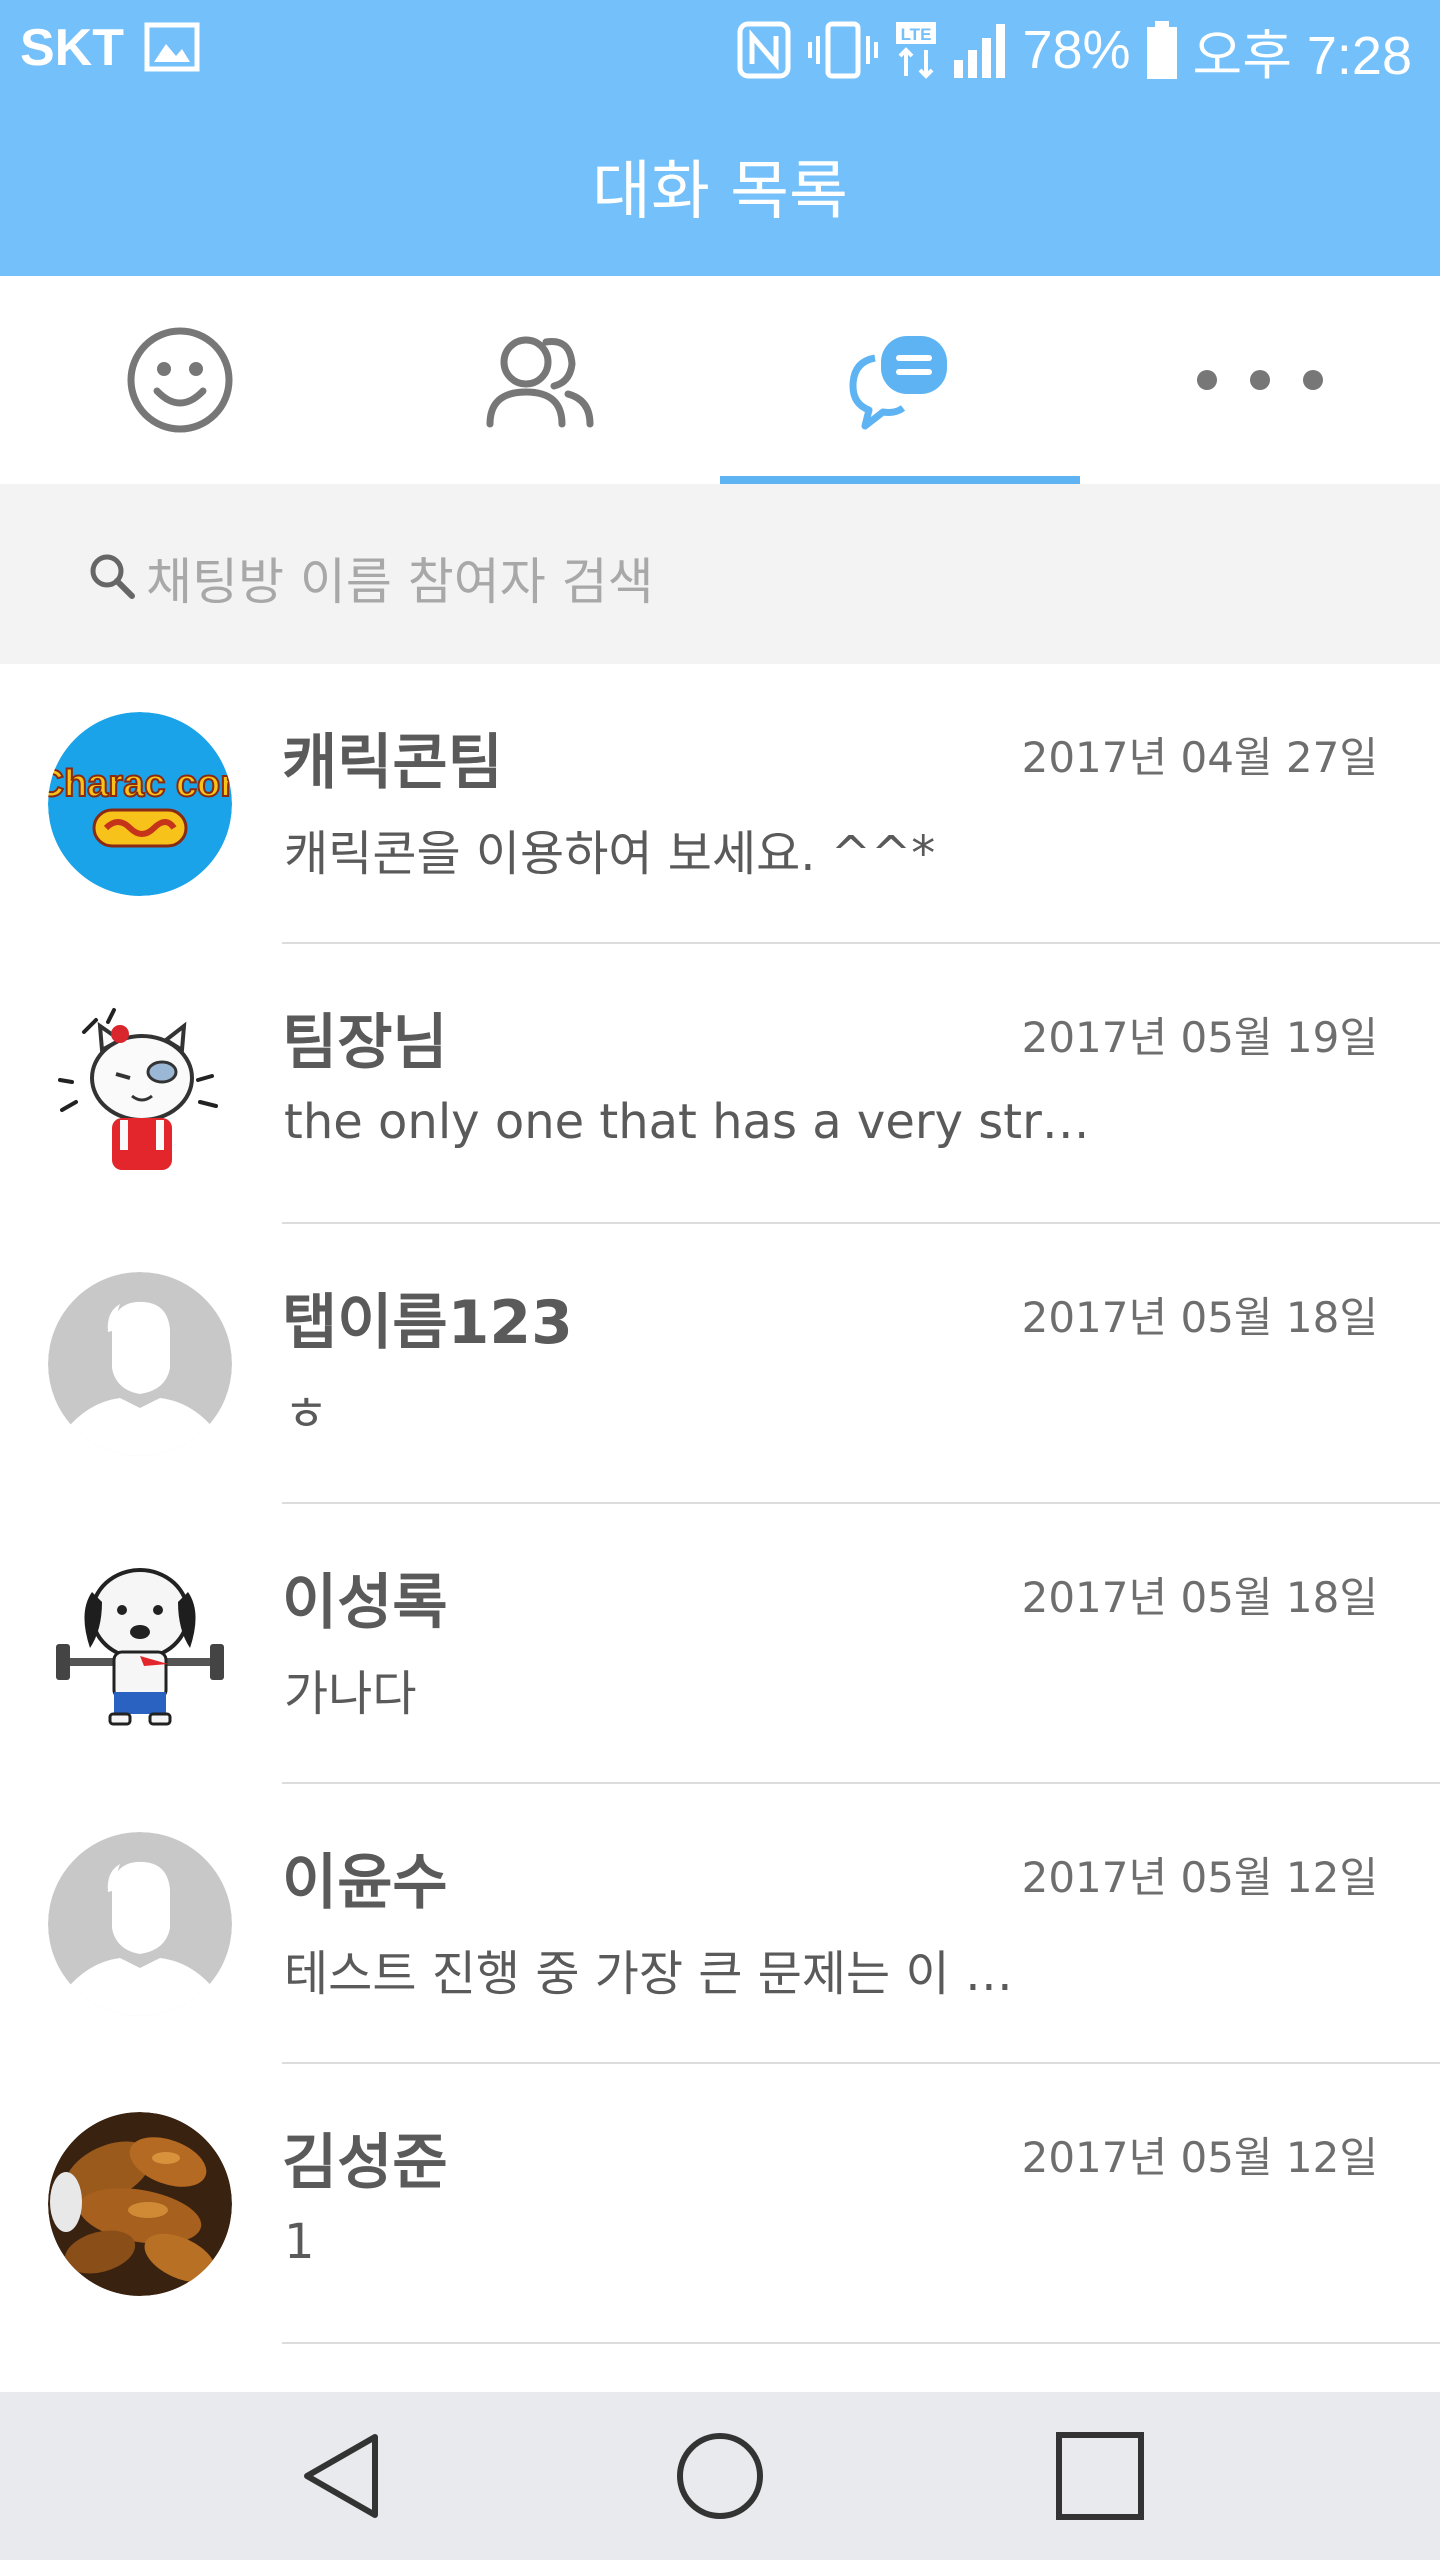 Image resolution: width=1440 pixels, height=2560 pixels. What do you see at coordinates (1302, 55) in the screenshot?
I see `clock: 오후 7:28` at bounding box center [1302, 55].